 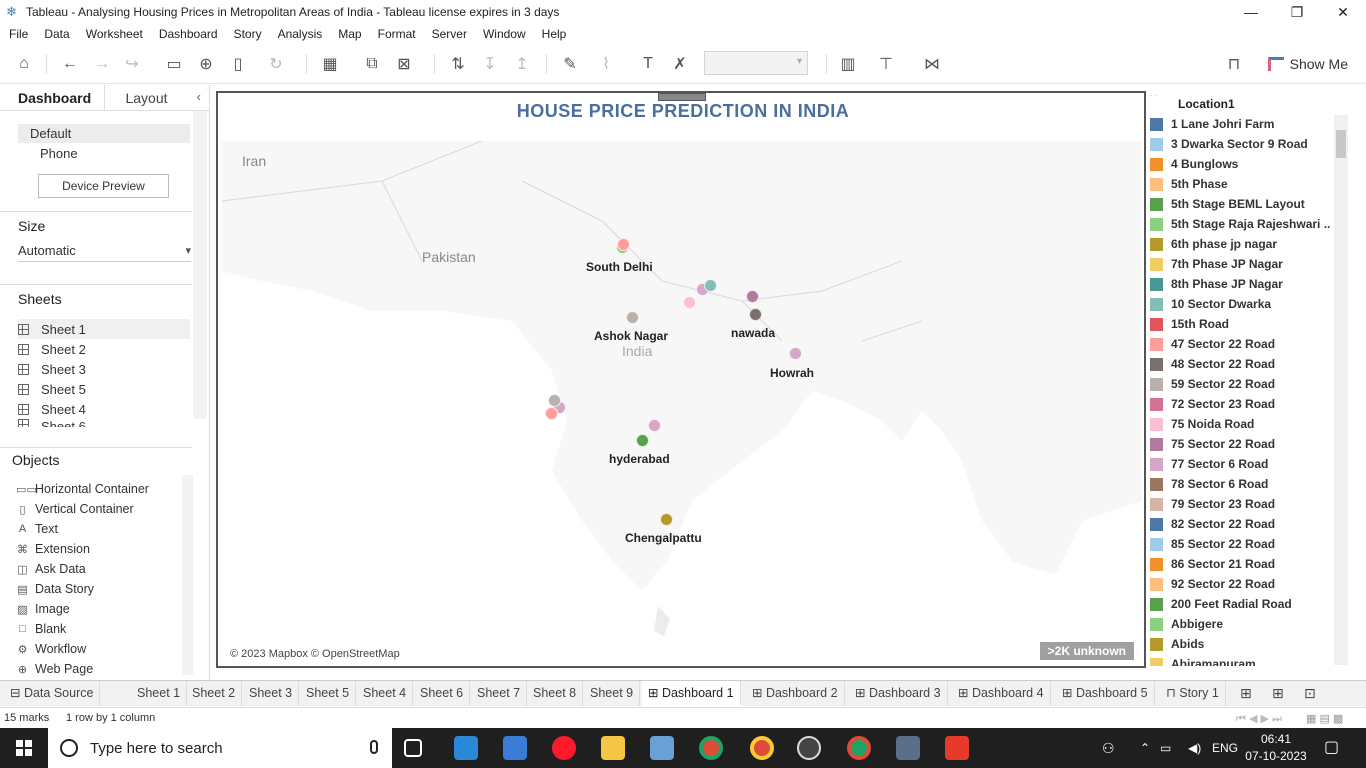 I want to click on tab-dashboard-1: ⊞ Dashboard 1, so click(x=691, y=693).